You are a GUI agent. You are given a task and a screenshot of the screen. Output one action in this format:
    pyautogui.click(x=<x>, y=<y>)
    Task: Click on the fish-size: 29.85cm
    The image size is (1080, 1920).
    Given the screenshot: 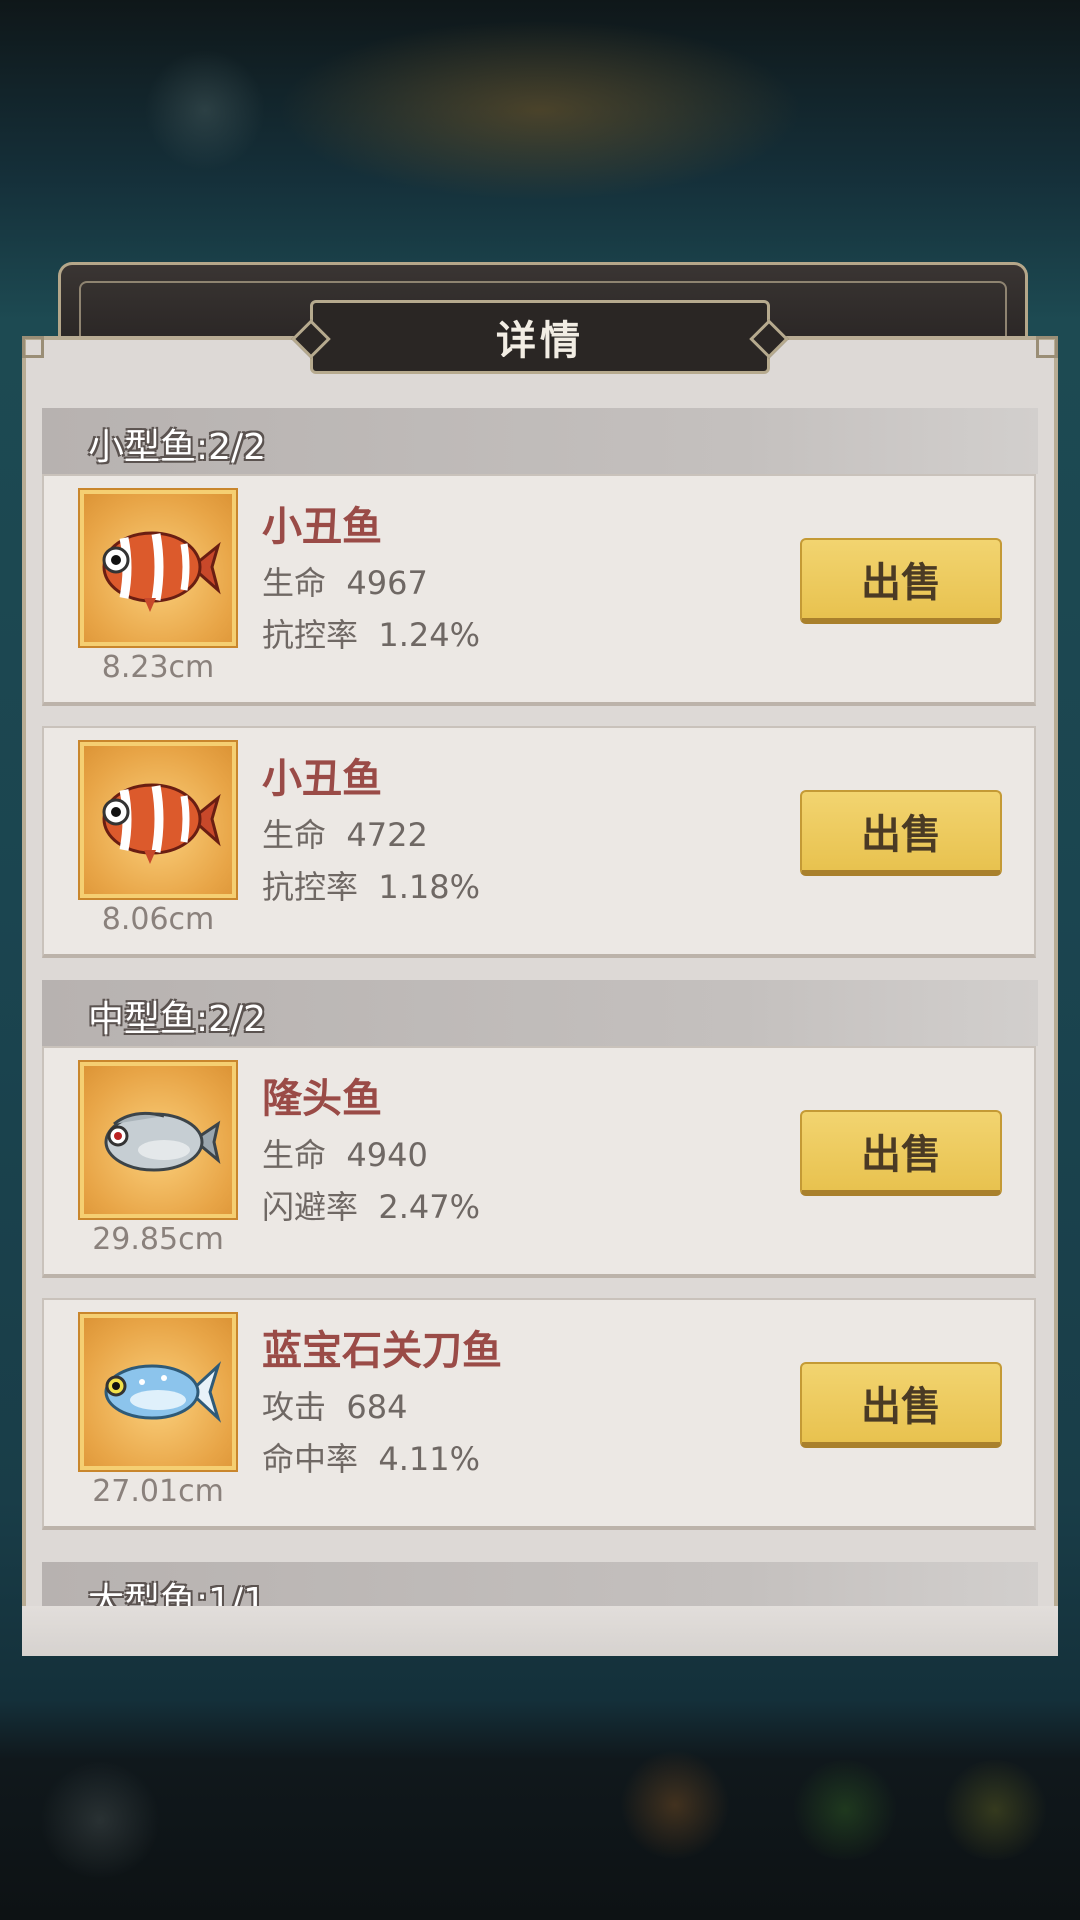 What is the action you would take?
    pyautogui.click(x=158, y=1239)
    